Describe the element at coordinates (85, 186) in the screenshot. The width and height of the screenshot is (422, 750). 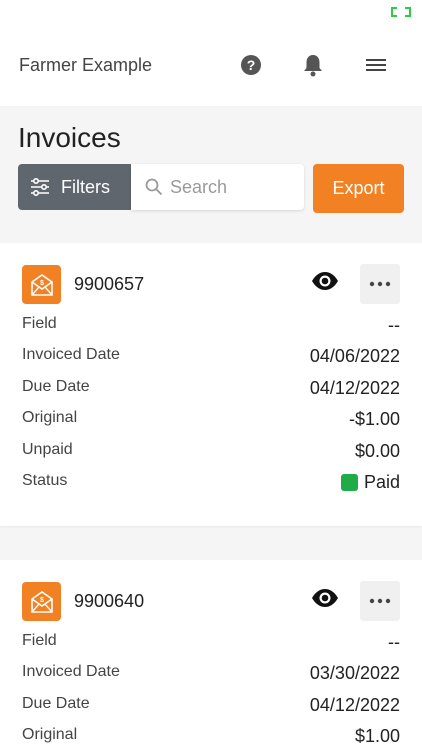
I see `filters-label: Filters` at that location.